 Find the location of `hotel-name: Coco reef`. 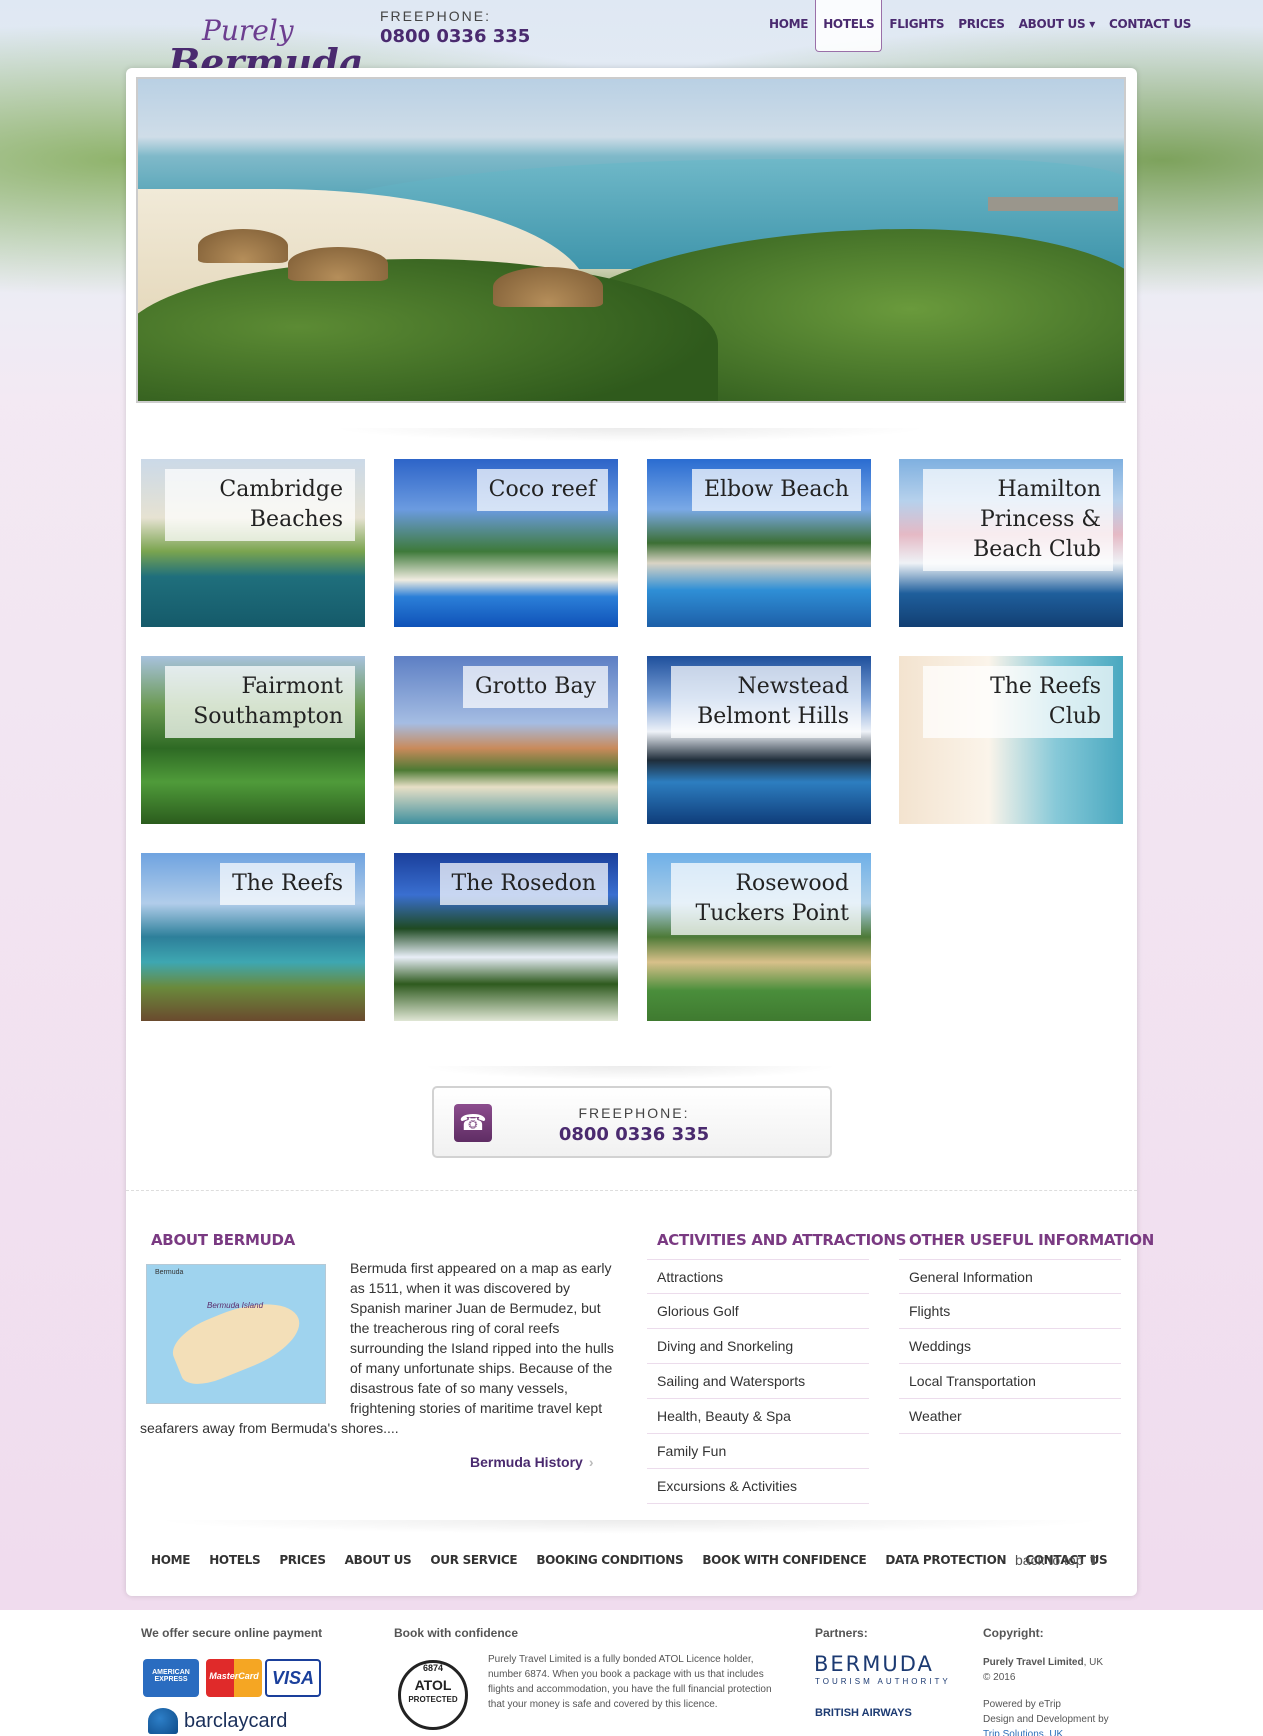

hotel-name: Coco reef is located at coordinates (542, 490).